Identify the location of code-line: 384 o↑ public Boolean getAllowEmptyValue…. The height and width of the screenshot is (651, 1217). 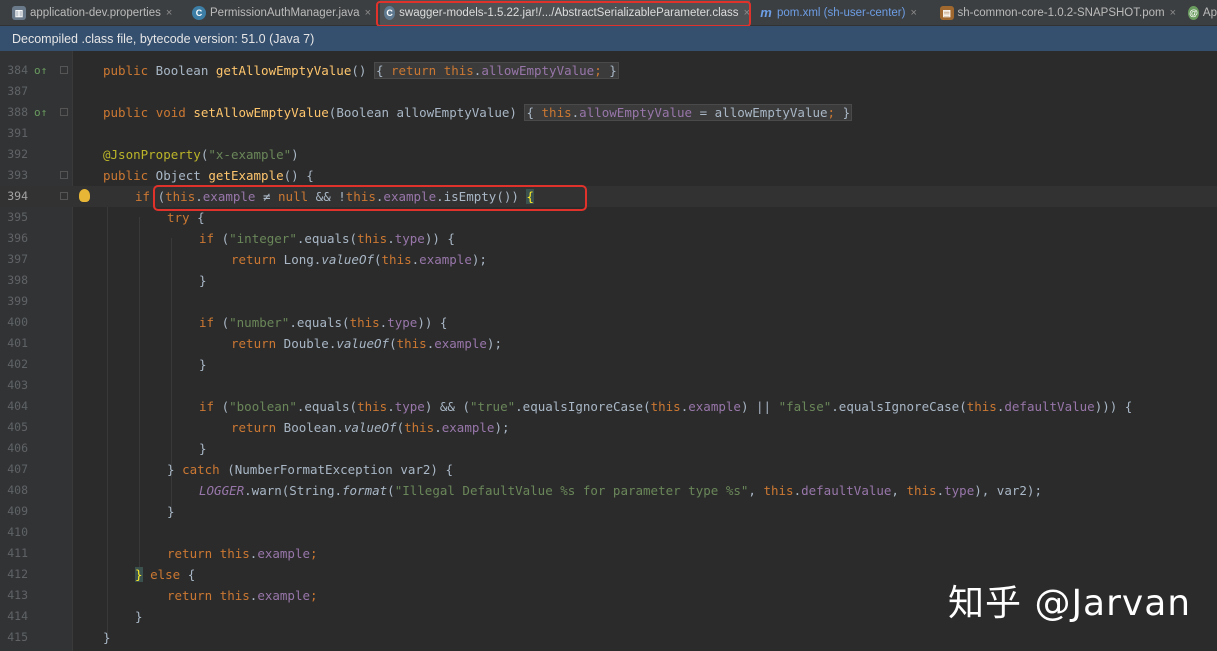
(608, 70).